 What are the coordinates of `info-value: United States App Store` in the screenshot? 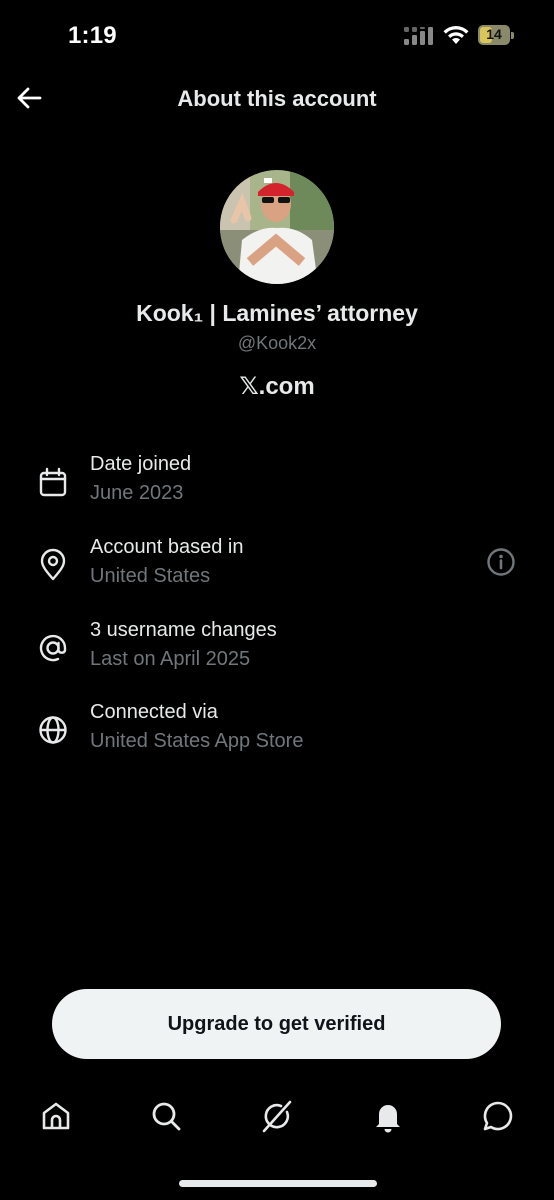 It's located at (197, 741).